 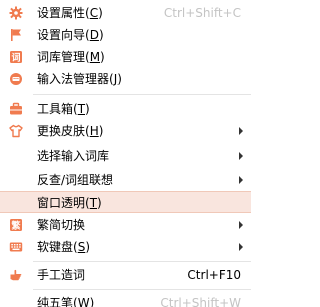 I want to click on menu-item-manual-word: 手工造词 Ctrl+F10, so click(x=125, y=275).